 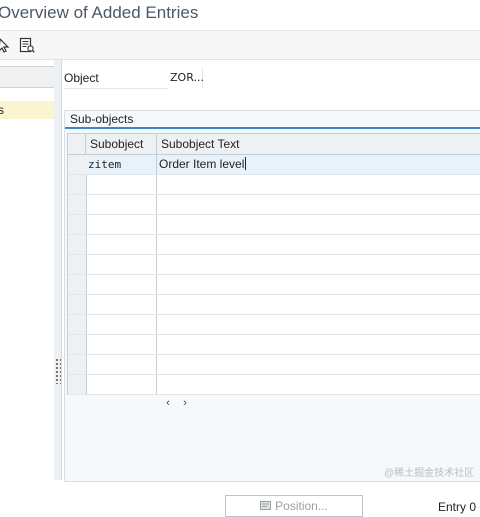 What do you see at coordinates (429, 473) in the screenshot?
I see `watermark: @稀土掘金技术社区` at bounding box center [429, 473].